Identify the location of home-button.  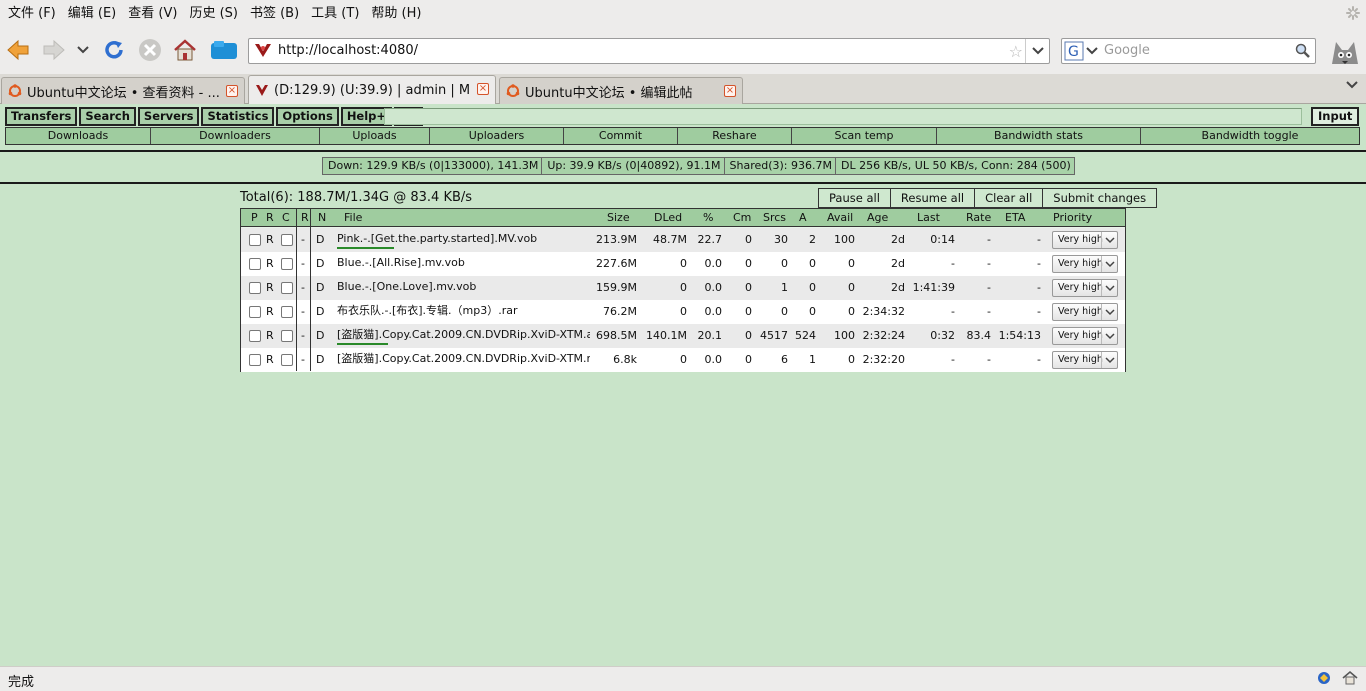
(185, 50).